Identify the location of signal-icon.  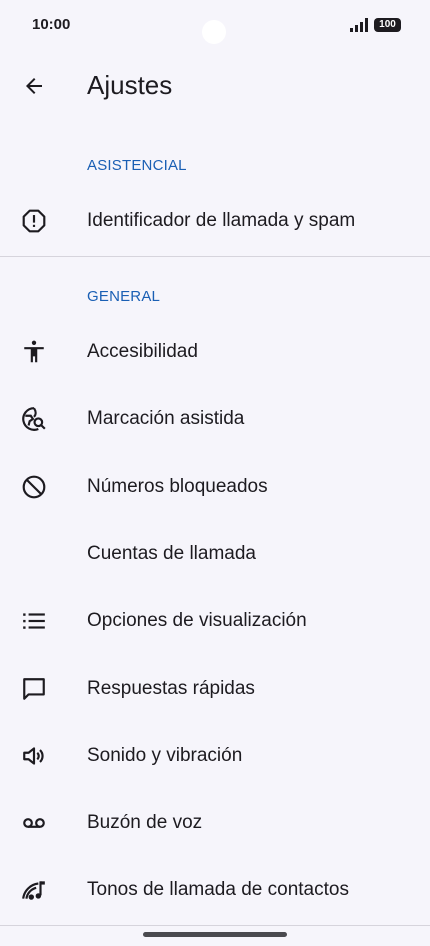
(360, 25).